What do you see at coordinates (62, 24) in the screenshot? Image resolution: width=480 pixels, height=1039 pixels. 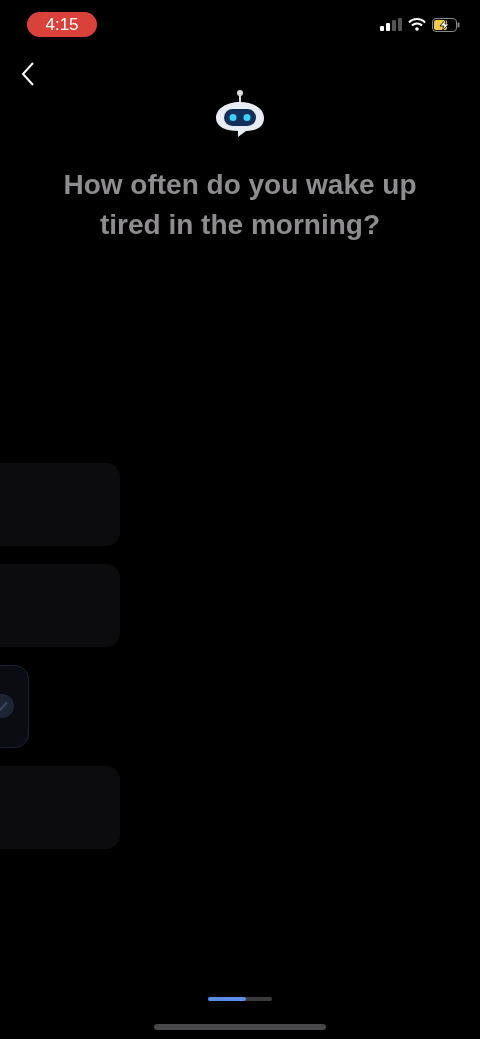 I see `status-time: 4:15` at bounding box center [62, 24].